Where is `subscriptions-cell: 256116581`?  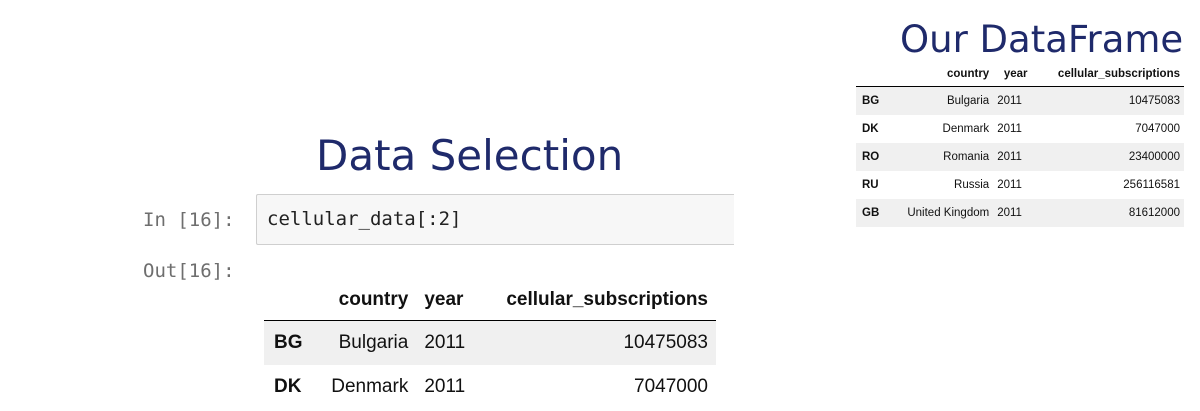 subscriptions-cell: 256116581 is located at coordinates (1151, 185).